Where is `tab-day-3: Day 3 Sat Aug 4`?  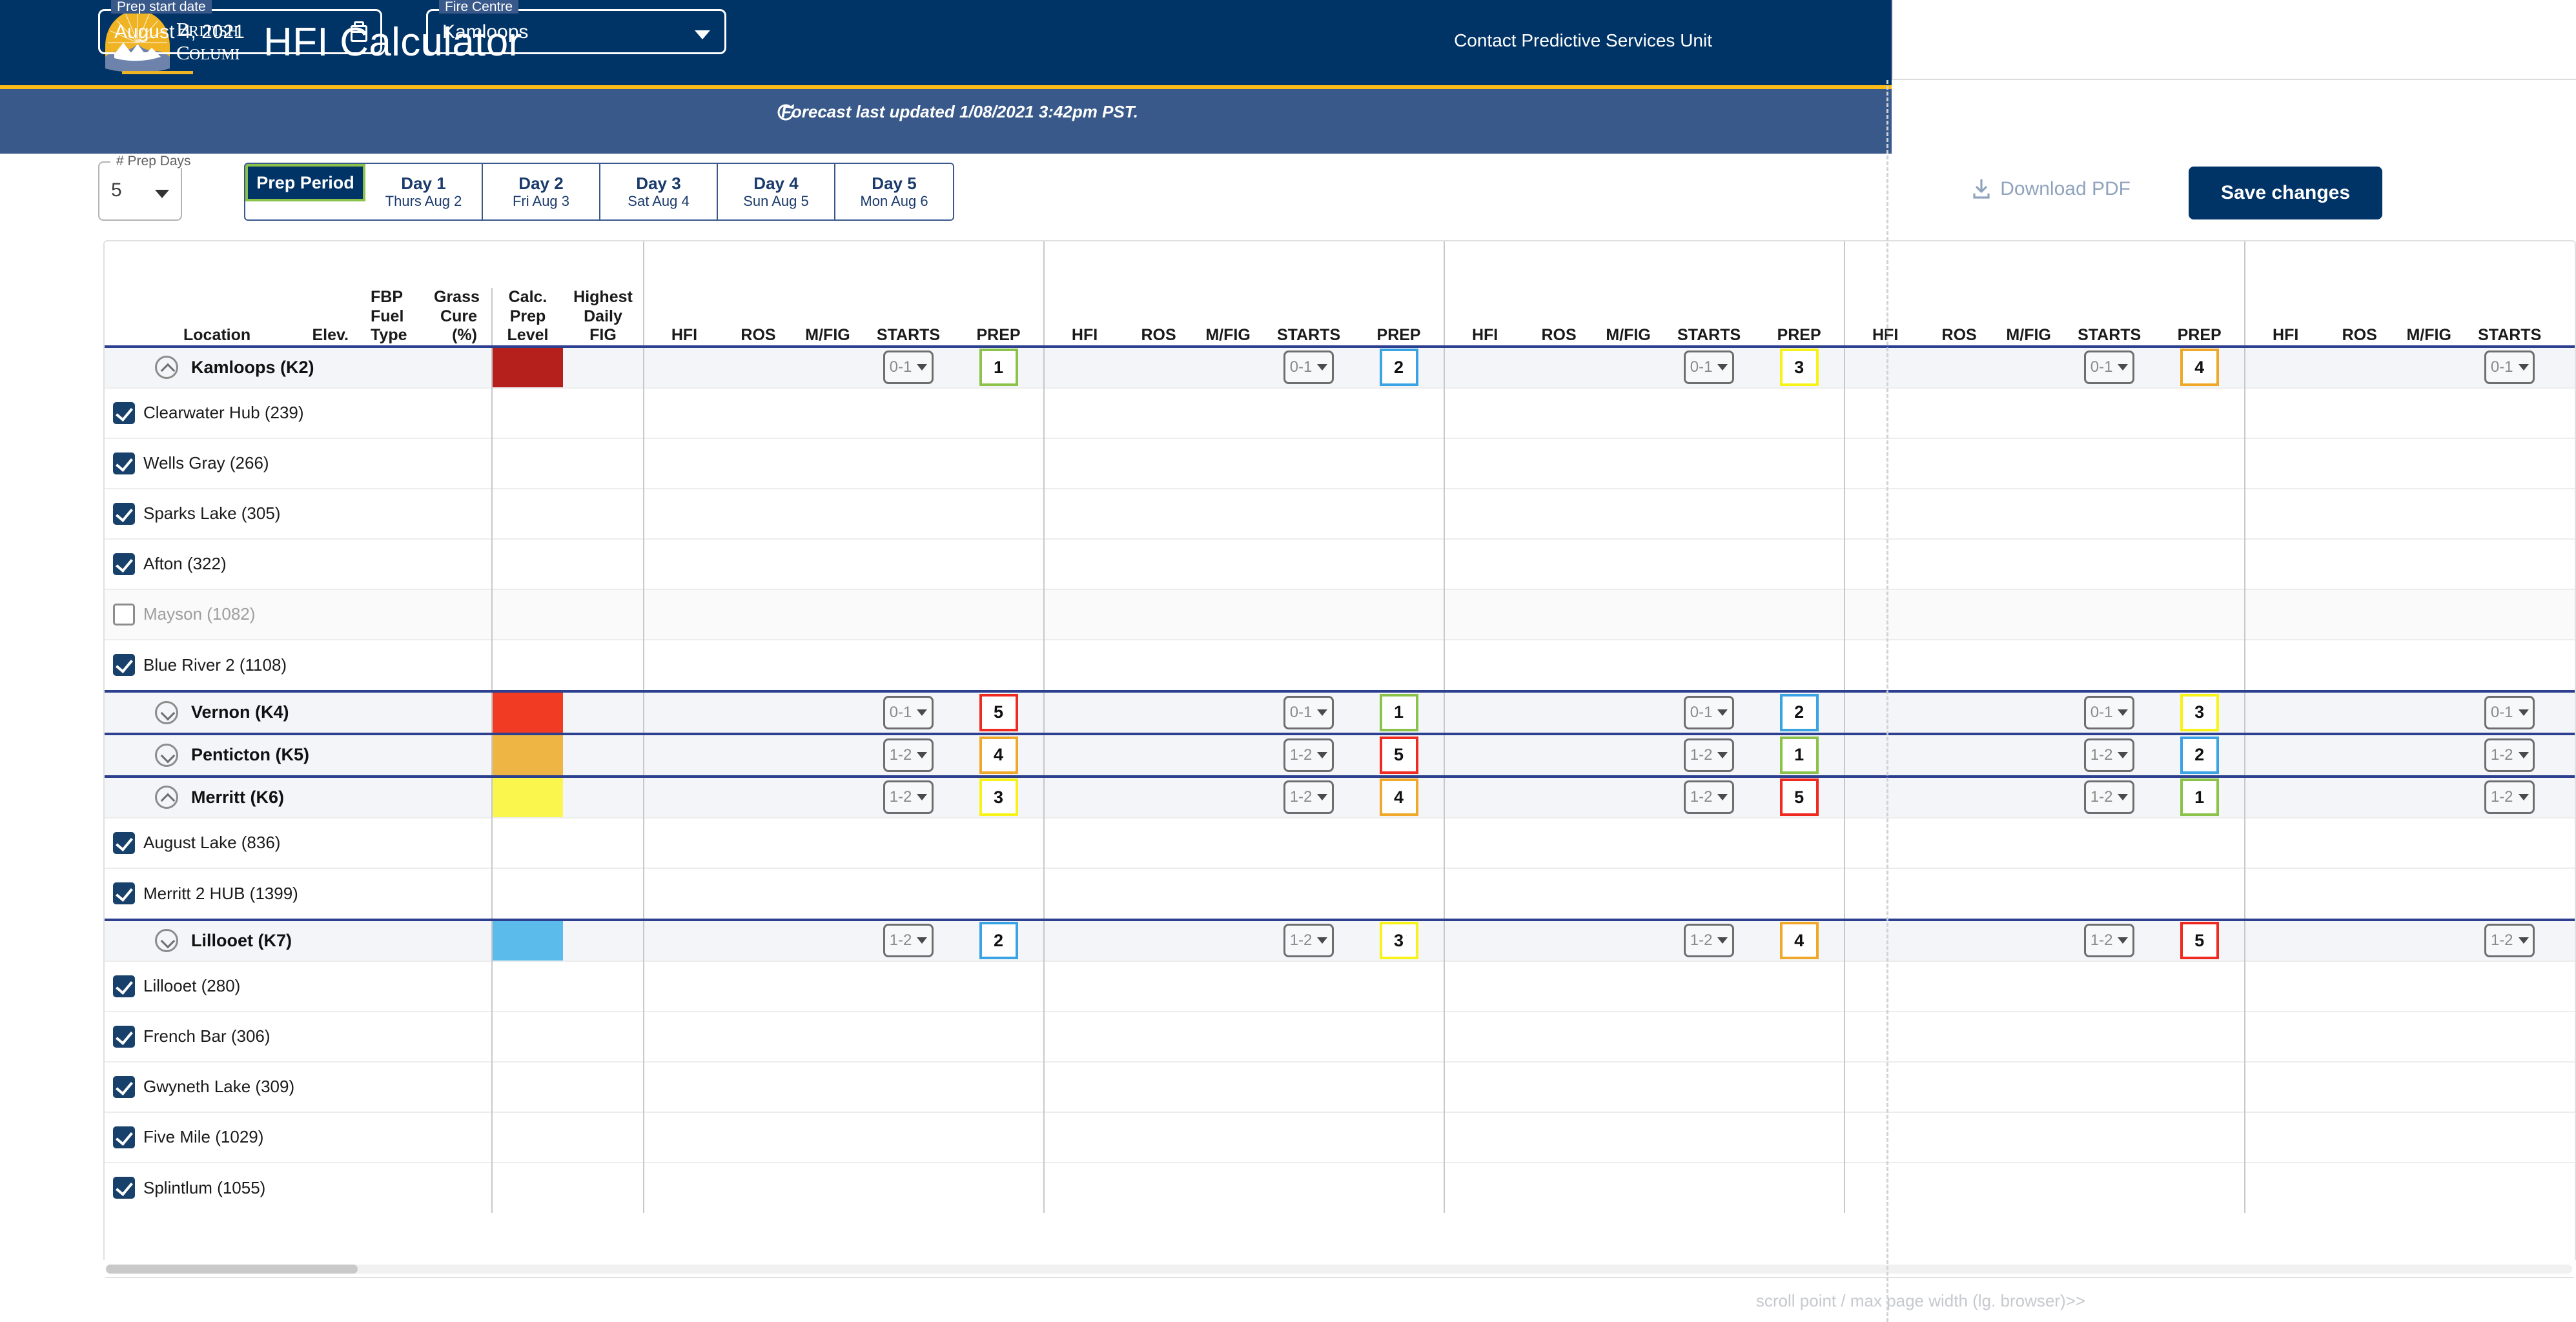
tab-day-3: Day 3 Sat Aug 4 is located at coordinates (659, 191).